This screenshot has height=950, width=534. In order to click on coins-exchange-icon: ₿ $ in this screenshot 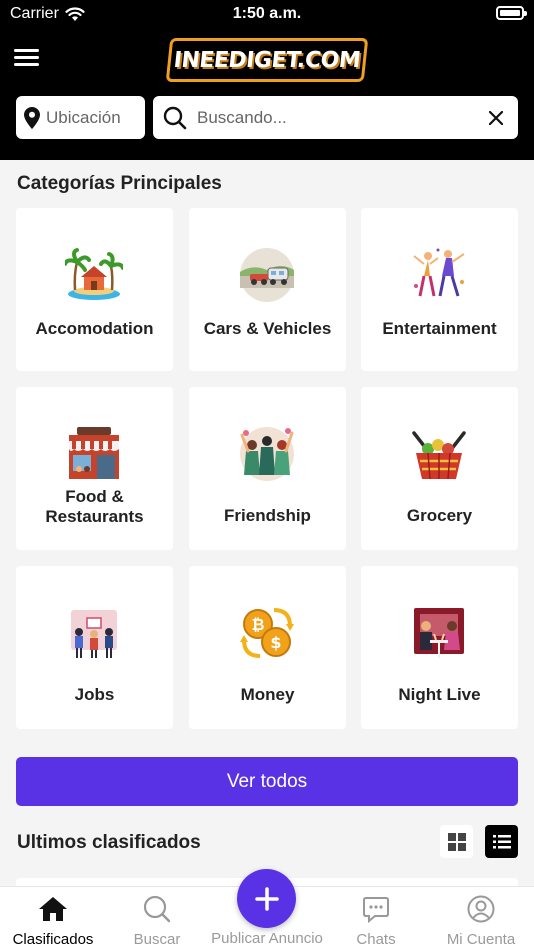, I will do `click(267, 633)`.